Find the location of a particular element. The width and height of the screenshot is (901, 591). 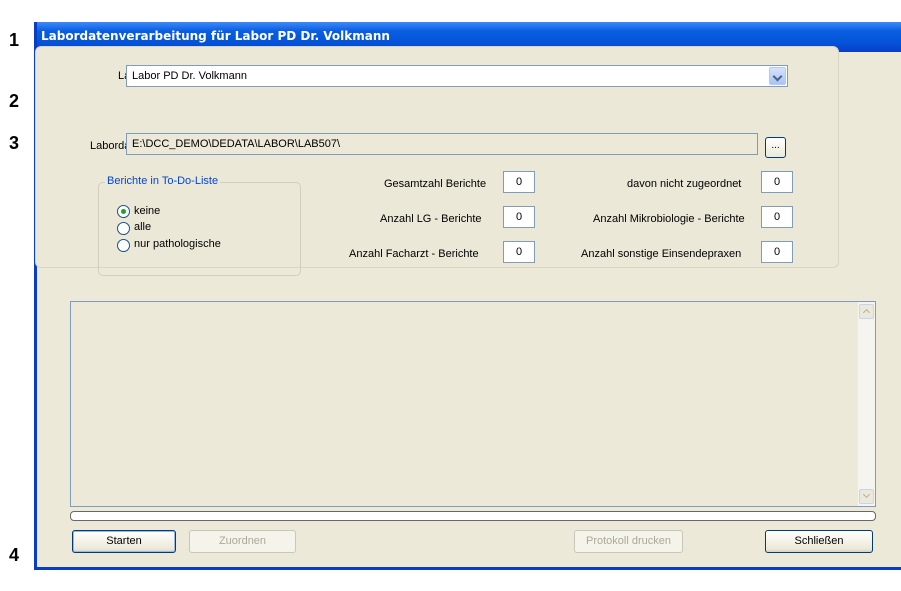

stat-value-lg: 0 is located at coordinates (519, 217).